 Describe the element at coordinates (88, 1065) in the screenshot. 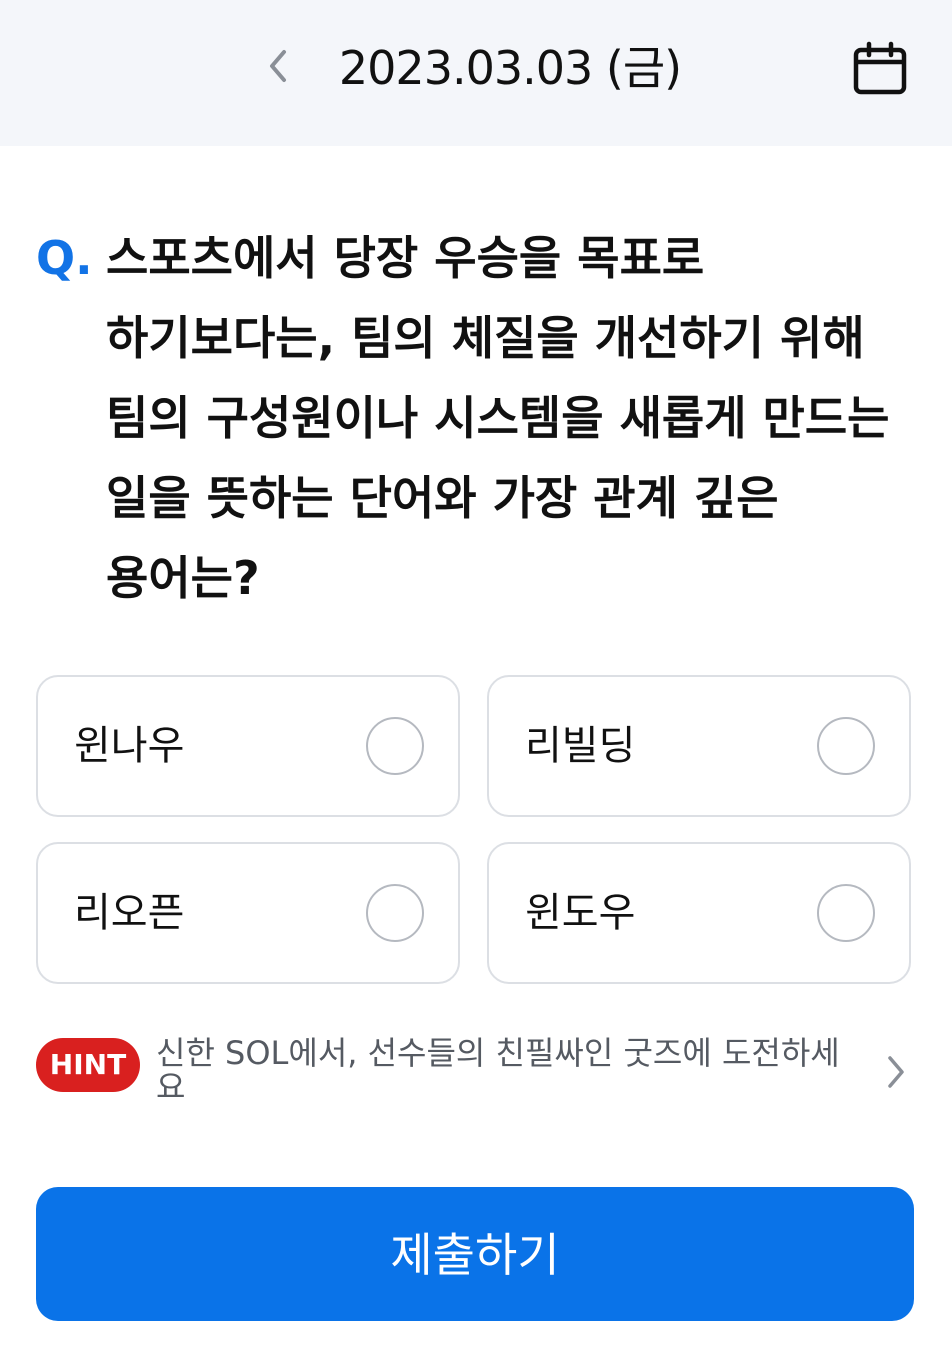

I see `hint-badge: HINT` at that location.